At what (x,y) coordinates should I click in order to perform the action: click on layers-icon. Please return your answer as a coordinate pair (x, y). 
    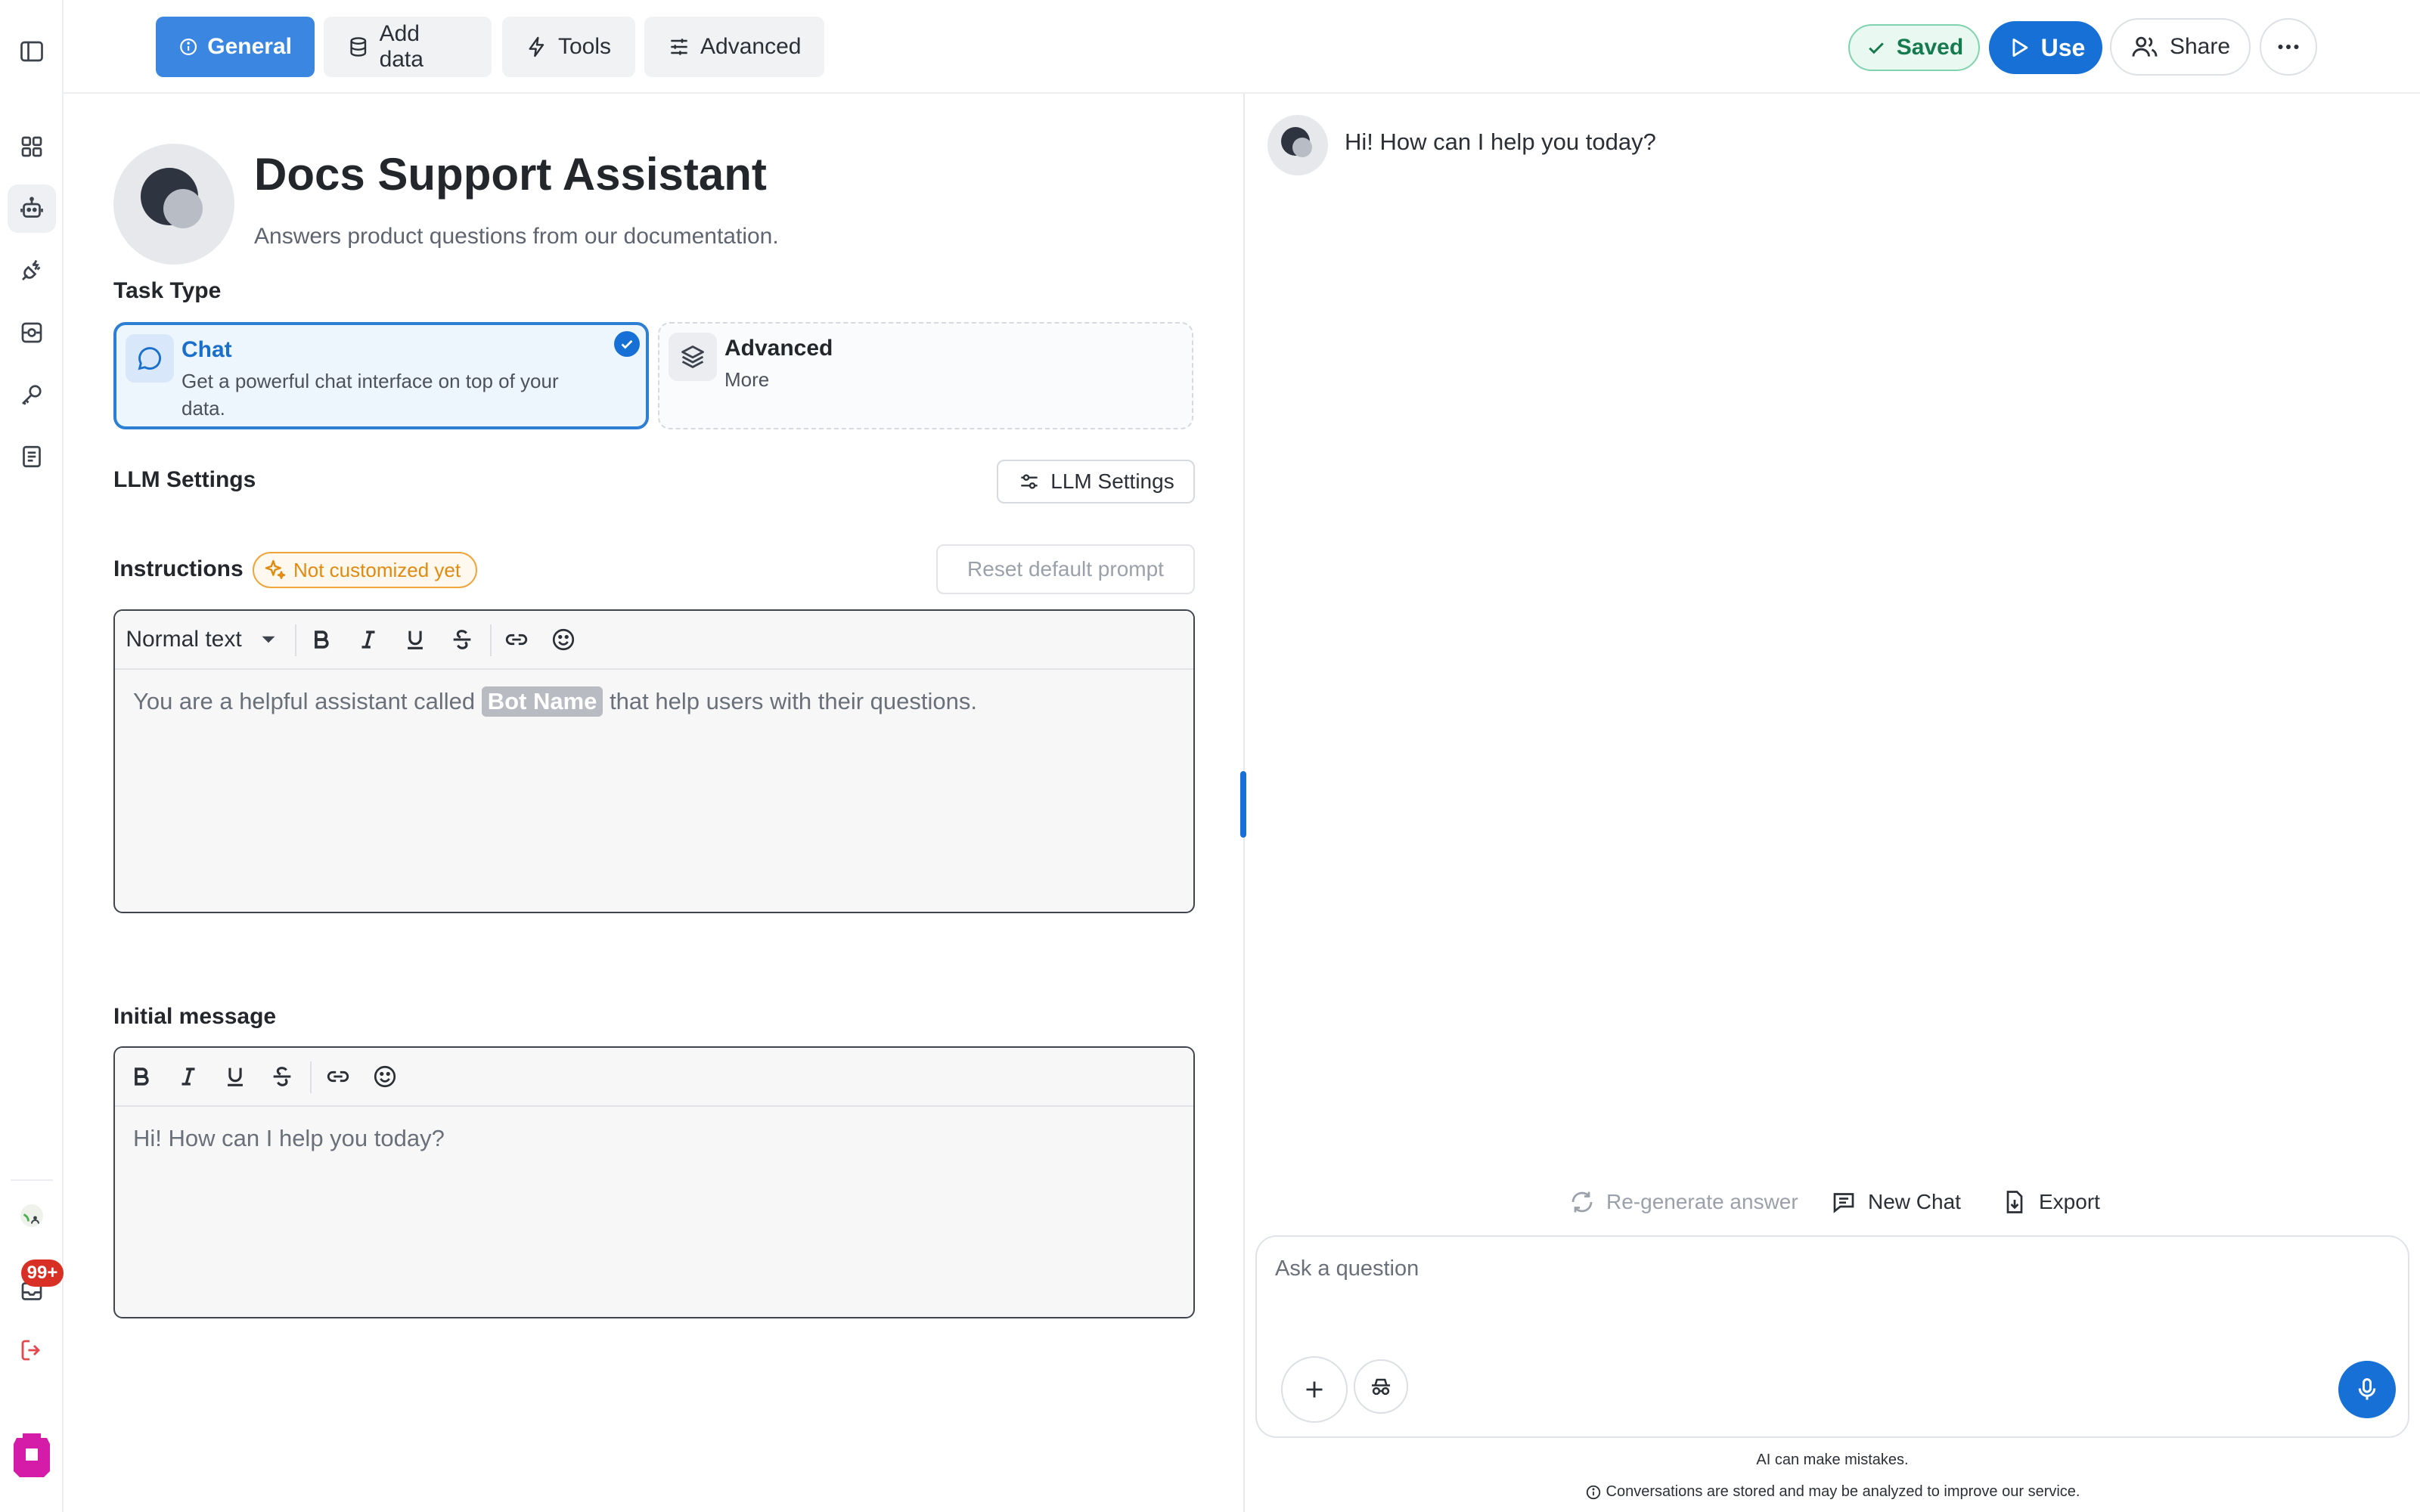
    Looking at the image, I should click on (692, 356).